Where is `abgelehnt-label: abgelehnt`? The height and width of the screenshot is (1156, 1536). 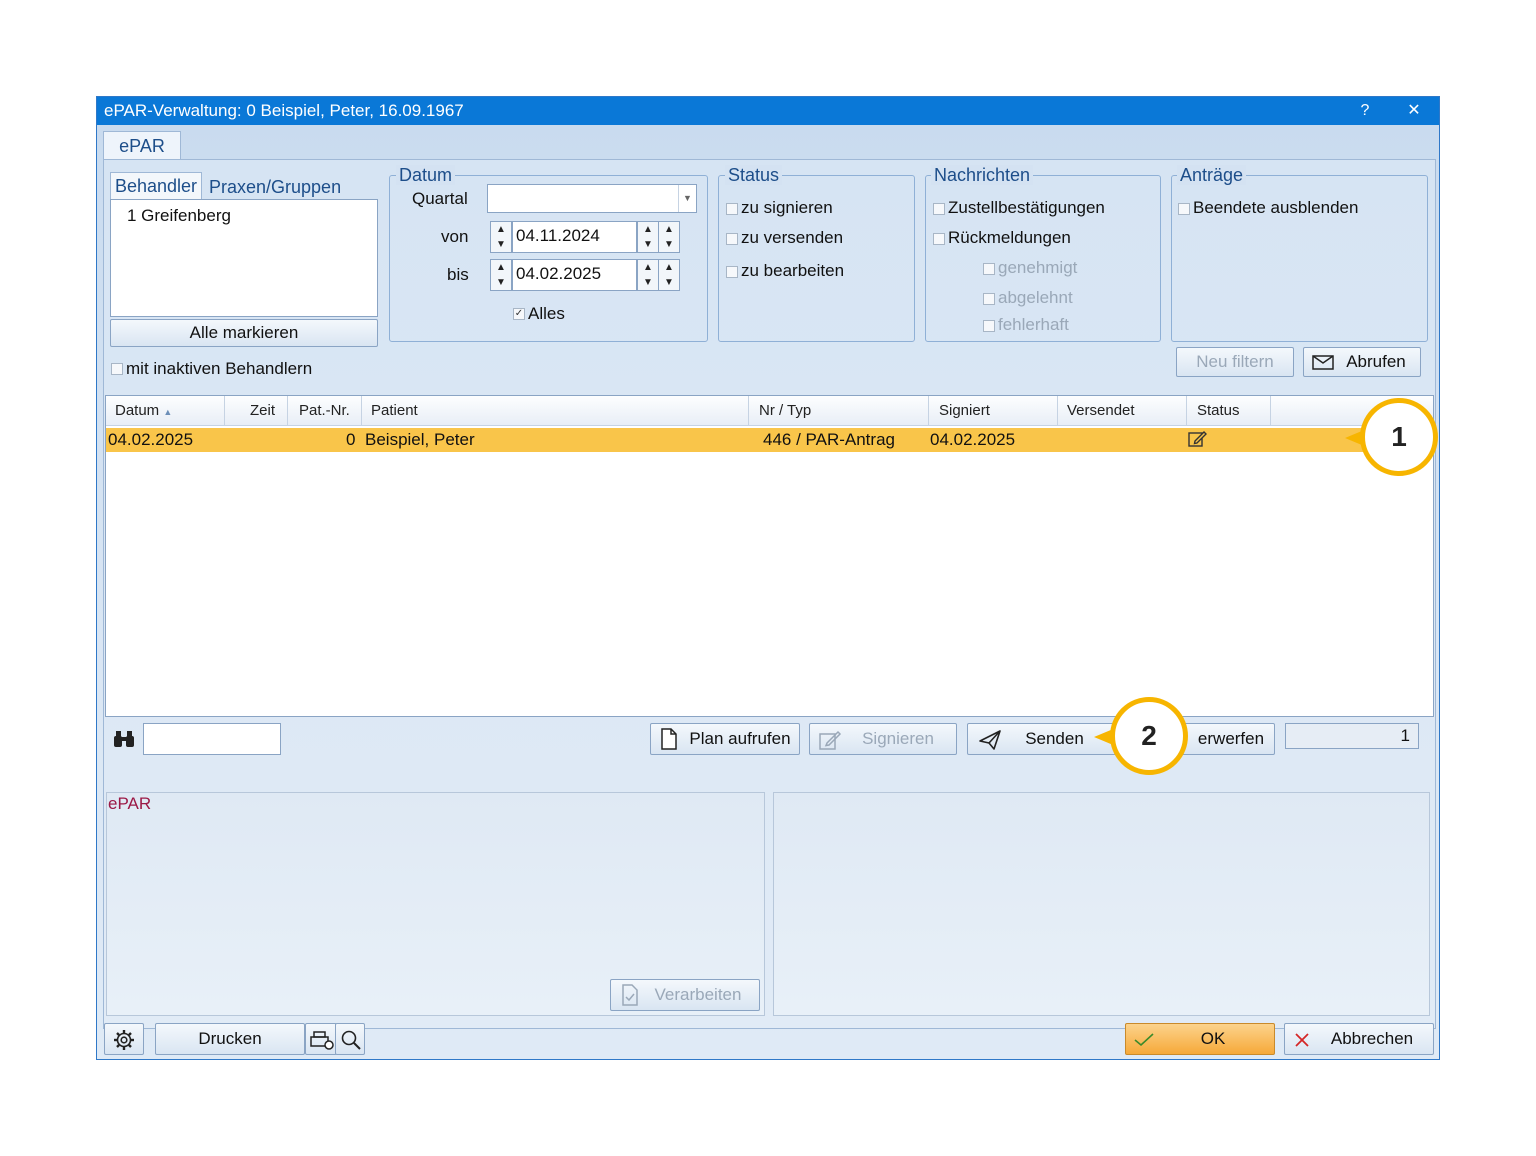
abgelehnt-label: abgelehnt is located at coordinates (1035, 297).